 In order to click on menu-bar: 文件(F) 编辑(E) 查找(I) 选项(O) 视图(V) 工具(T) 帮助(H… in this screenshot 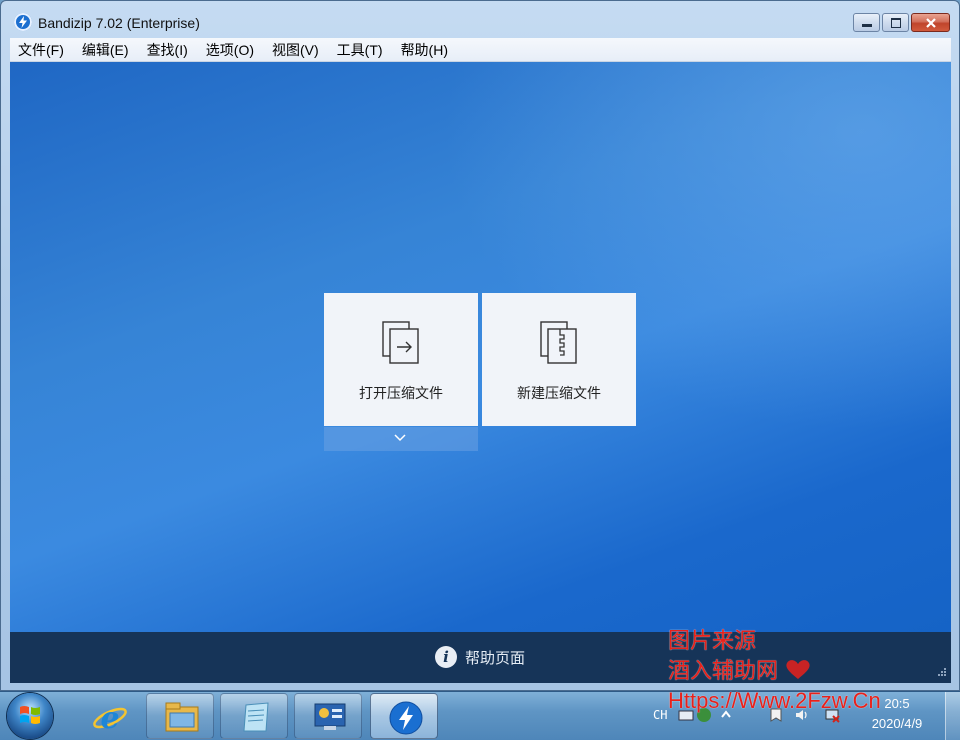, I will do `click(480, 50)`.